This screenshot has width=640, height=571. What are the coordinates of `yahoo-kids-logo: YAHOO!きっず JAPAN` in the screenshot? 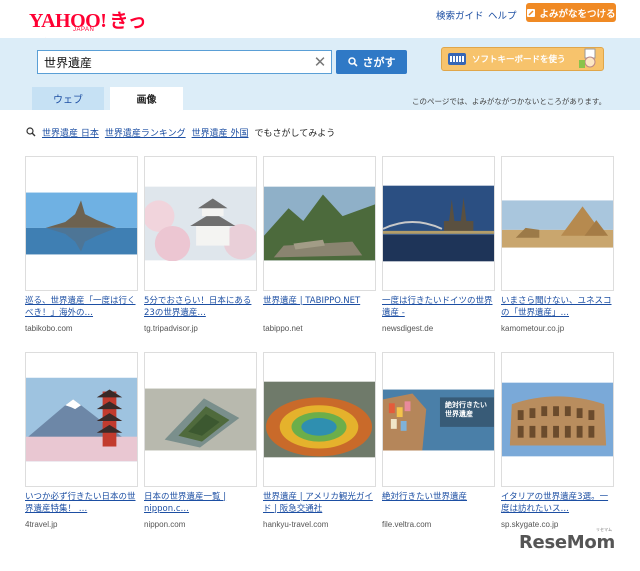 It's located at (94, 32).